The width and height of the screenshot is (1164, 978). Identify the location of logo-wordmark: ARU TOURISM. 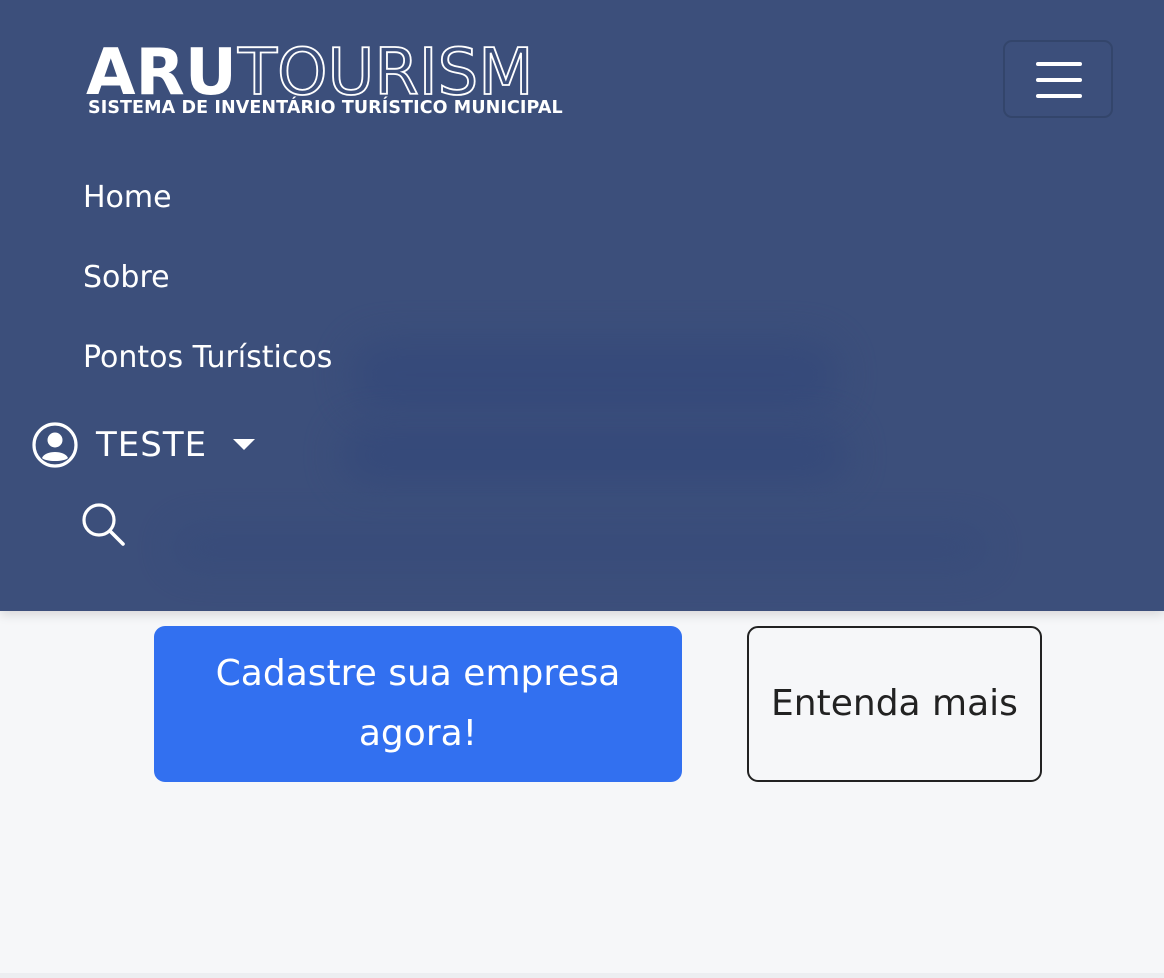
(310, 69).